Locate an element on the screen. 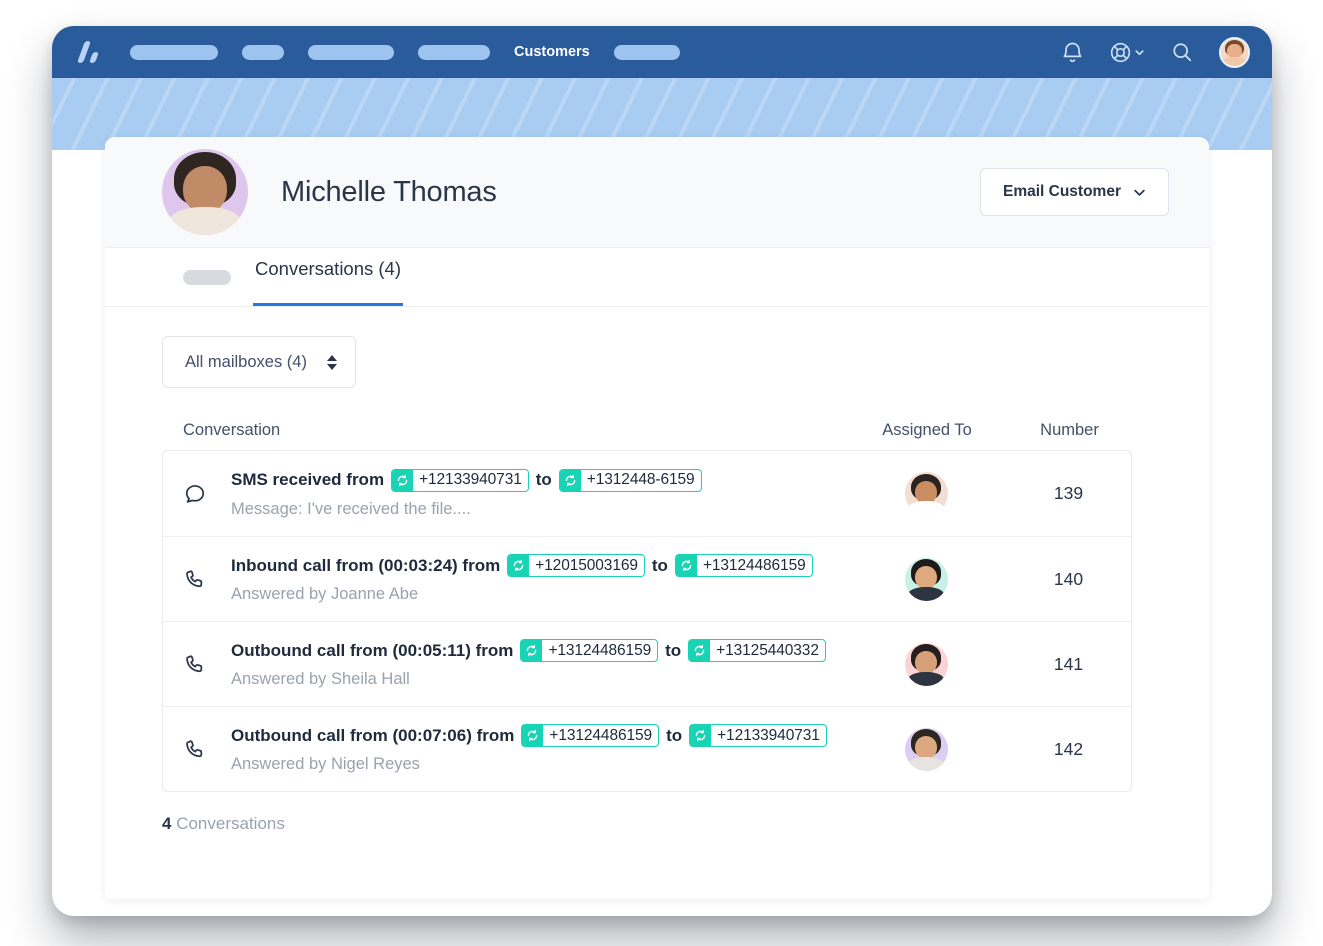  conversation-subtitle: Answered by Nigel Reyes is located at coordinates (325, 764).